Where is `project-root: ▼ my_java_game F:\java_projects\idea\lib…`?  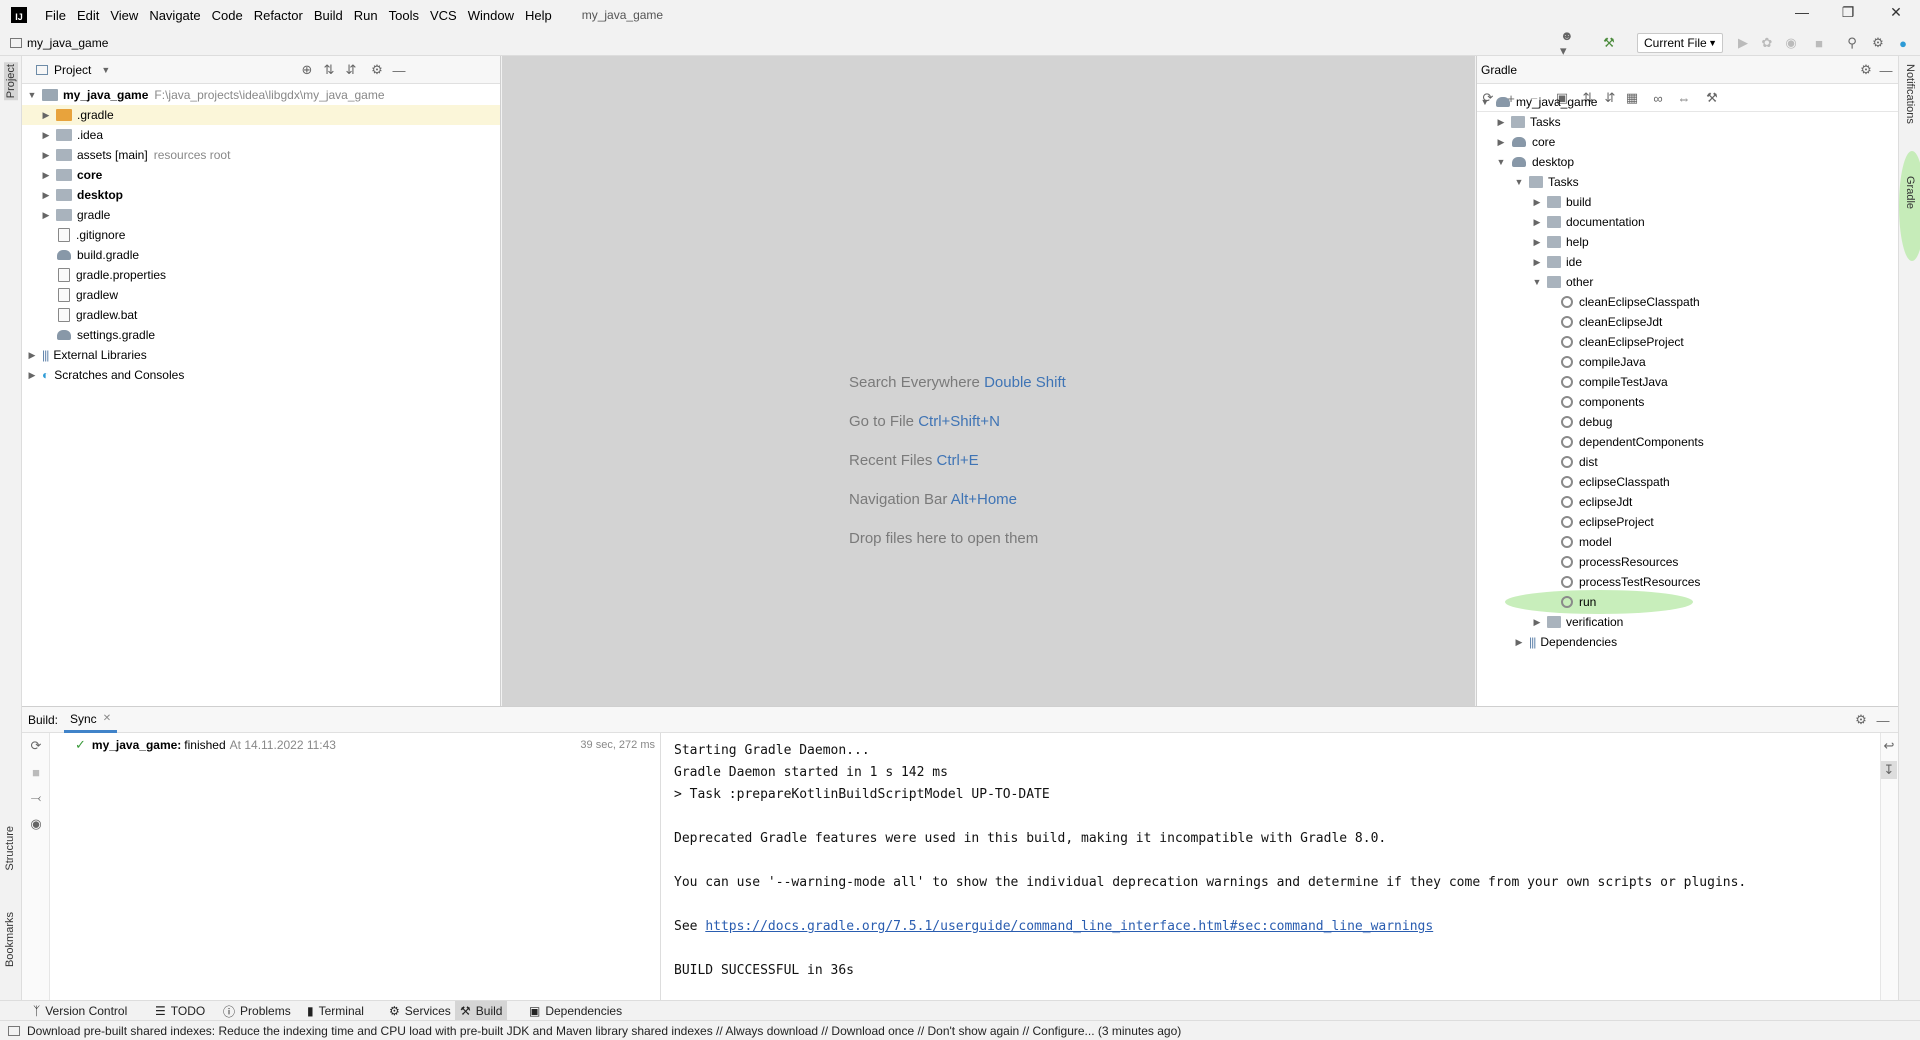 project-root: ▼ my_java_game F:\java_projects\idea\lib… is located at coordinates (261, 95).